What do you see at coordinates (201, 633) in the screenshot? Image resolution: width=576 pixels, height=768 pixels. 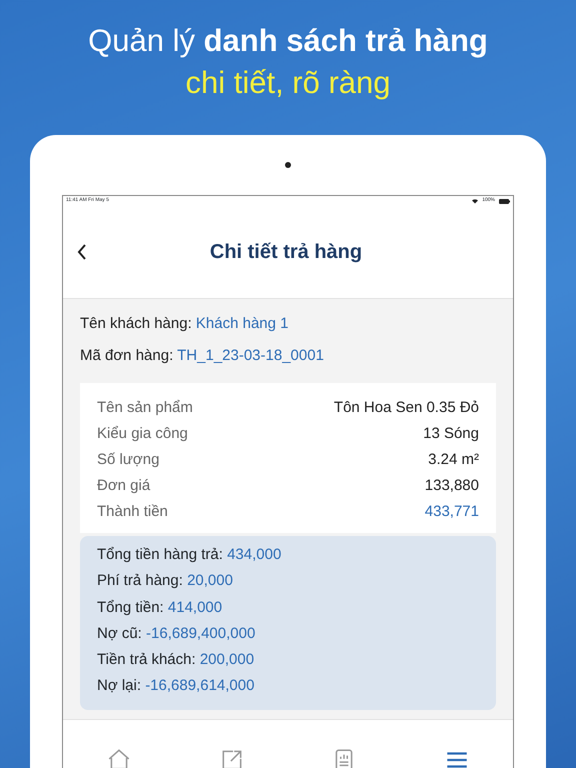 I see `summary-value: -16,689,400,000` at bounding box center [201, 633].